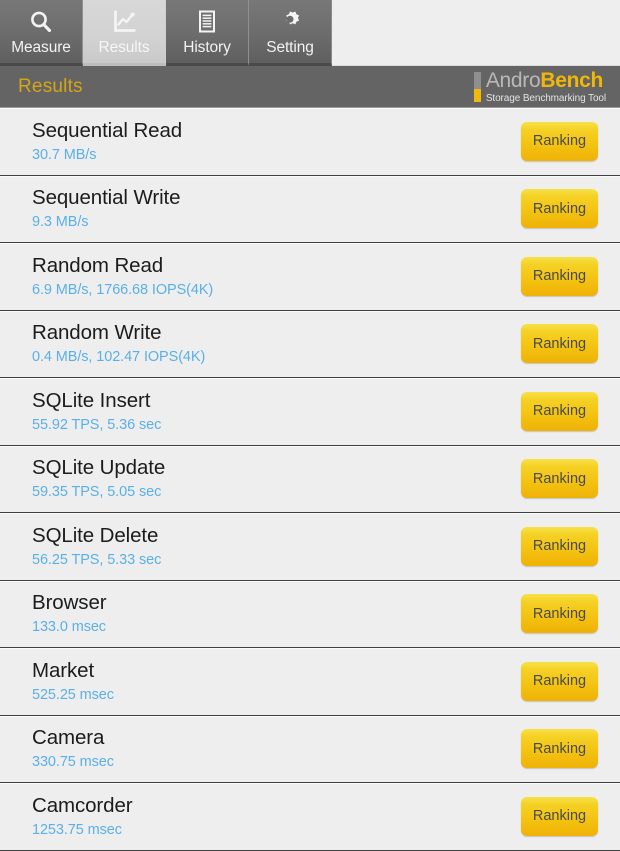  I want to click on benchmark-value: 9.3 MB/s, so click(60, 222).